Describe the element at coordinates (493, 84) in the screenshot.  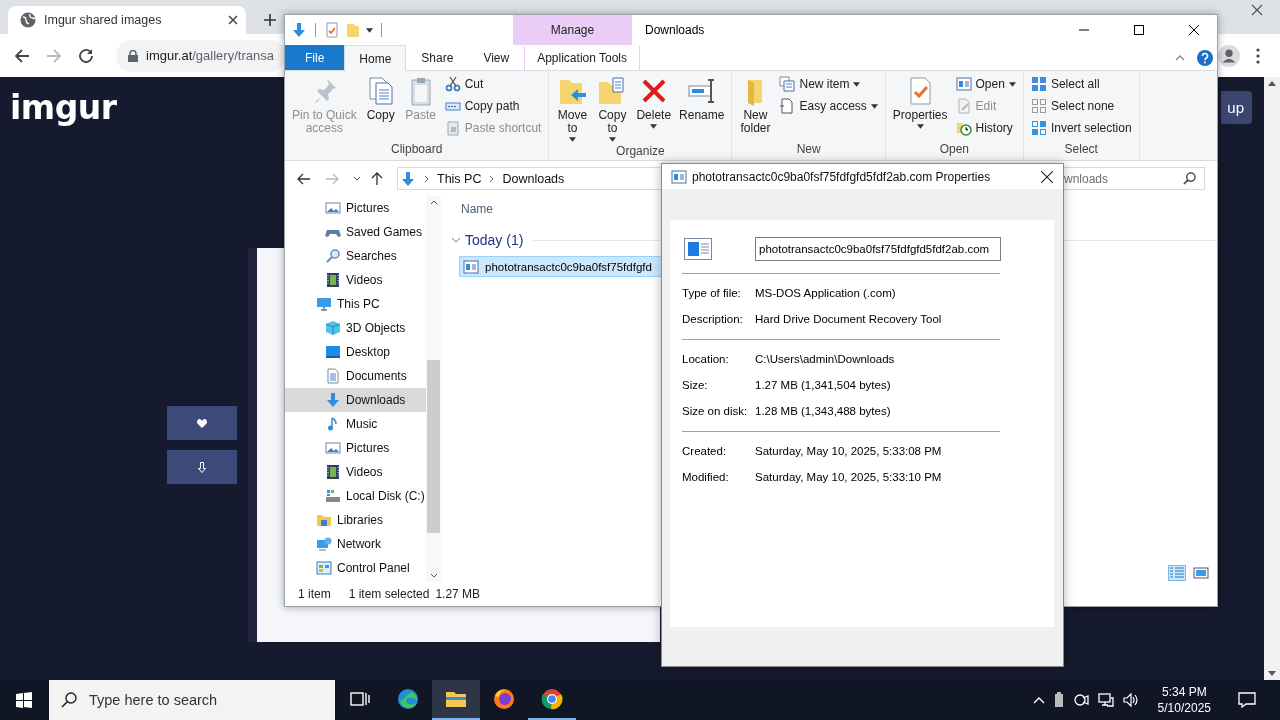
I see `ribbon-button: Cut` at that location.